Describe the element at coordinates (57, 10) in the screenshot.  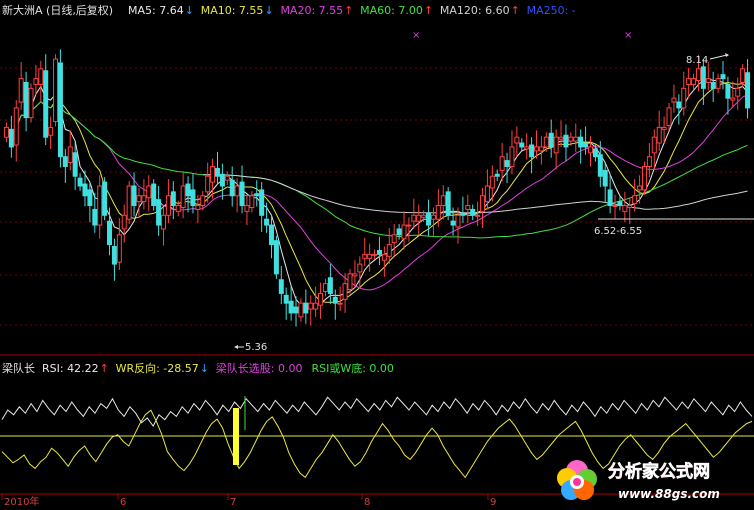
I see `chart-title: 新大洲A (日线,后复权)` at that location.